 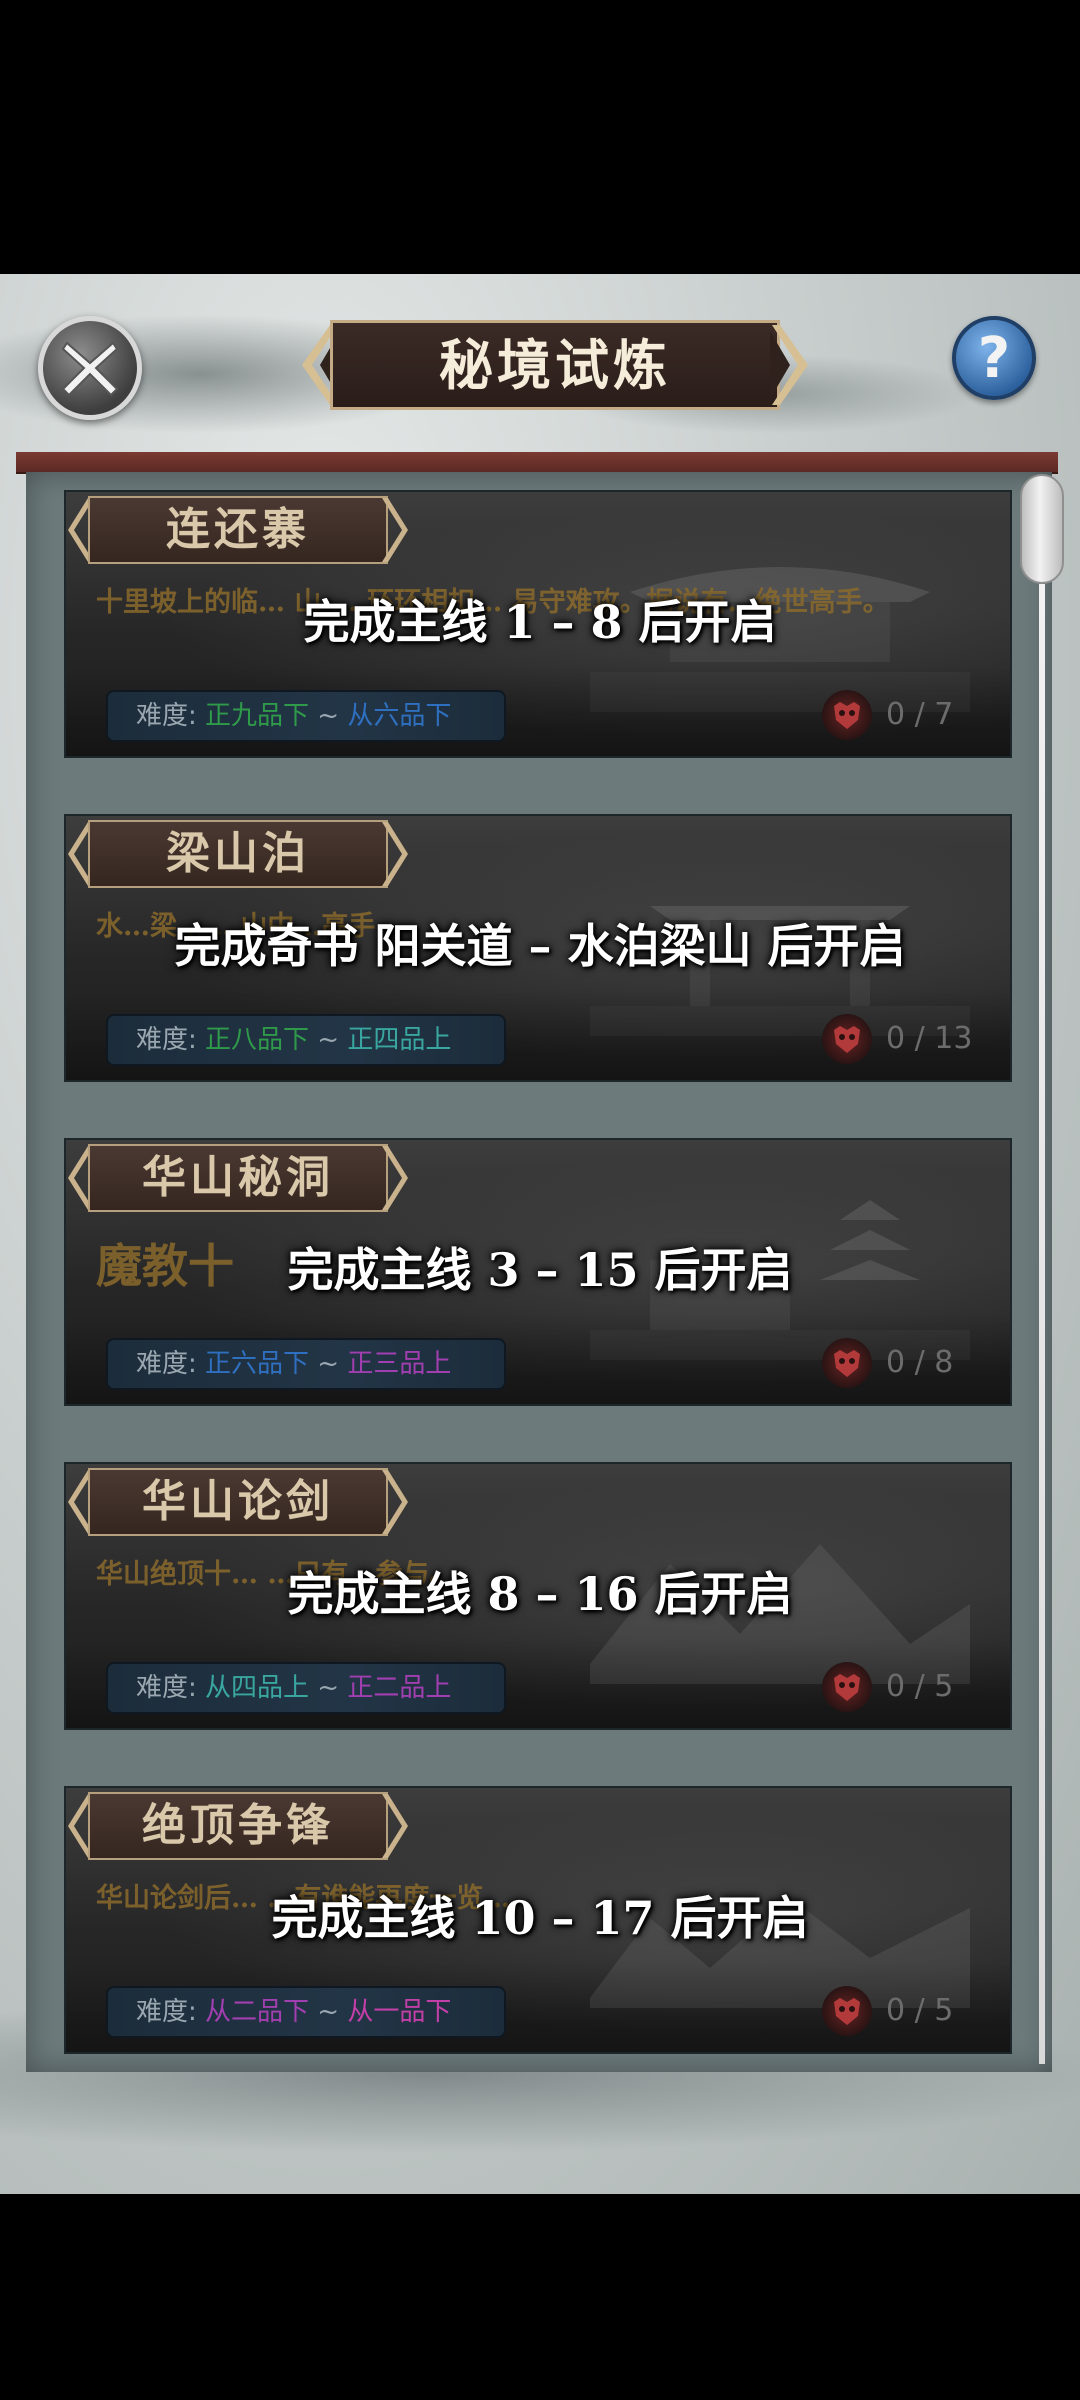 I want to click on card-title: 绝顶争锋, so click(x=238, y=1825).